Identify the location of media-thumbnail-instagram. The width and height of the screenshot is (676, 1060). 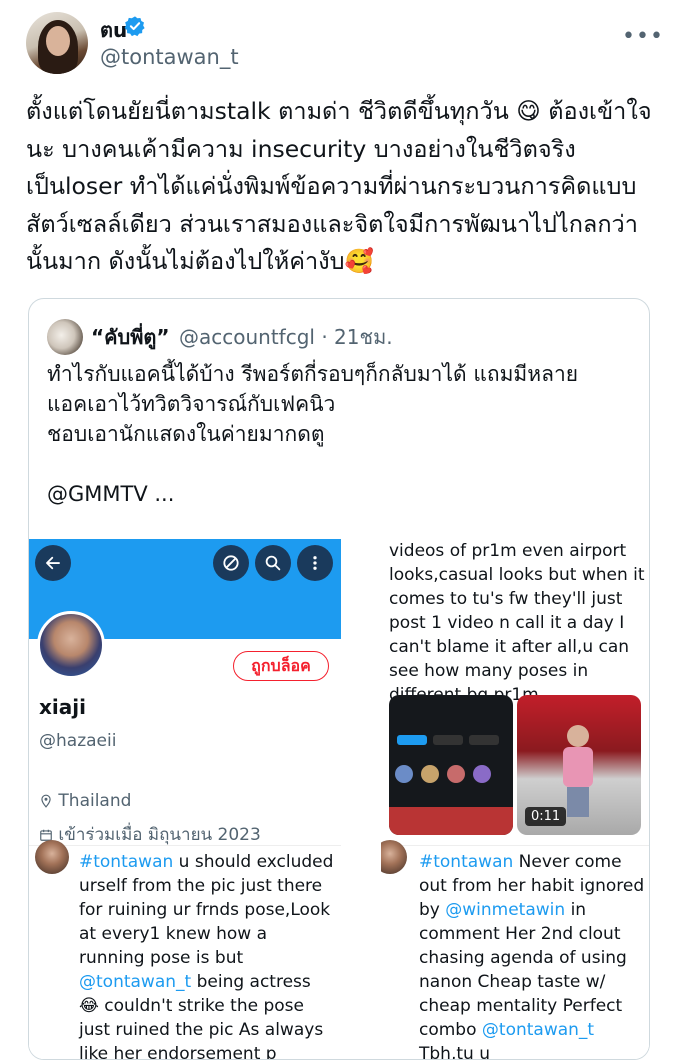
(451, 765).